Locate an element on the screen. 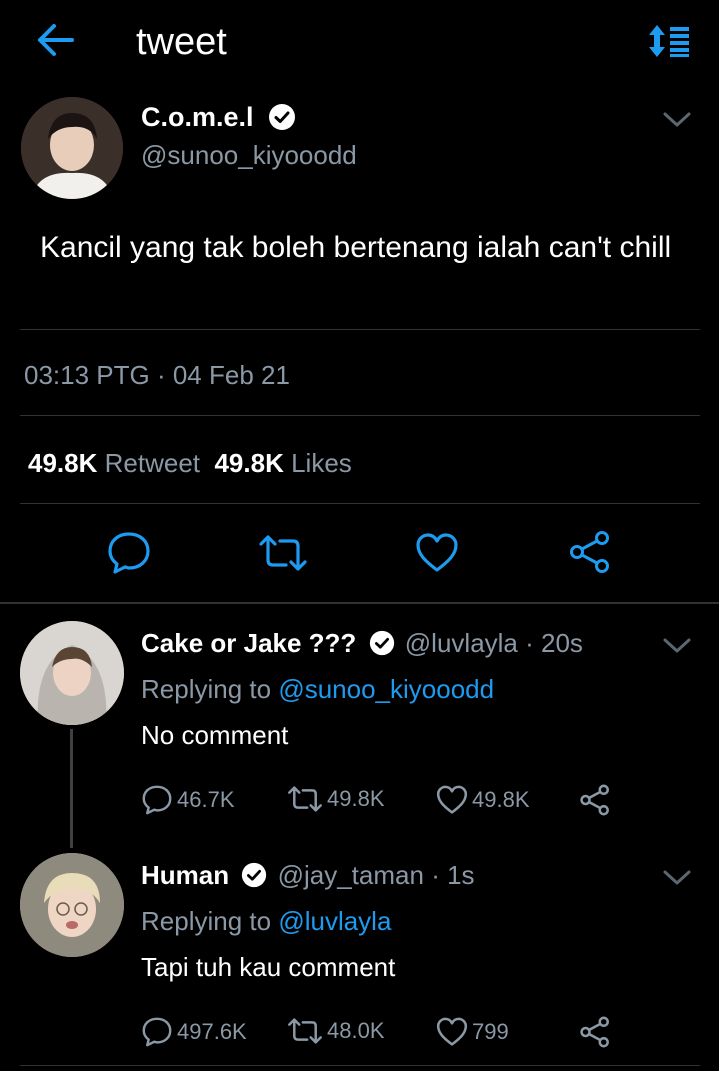  reply-button: 497.6K is located at coordinates (194, 1032).